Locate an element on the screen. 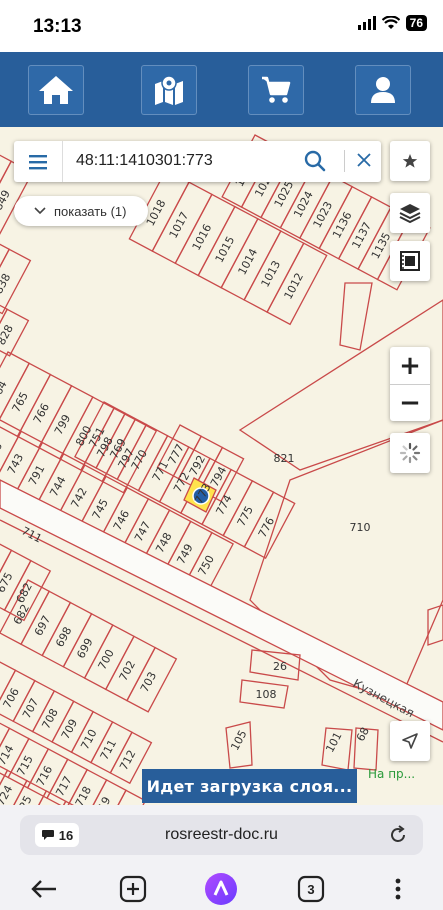 This screenshot has width=443, height=910. parcel-number-label: 1016 is located at coordinates (202, 237).